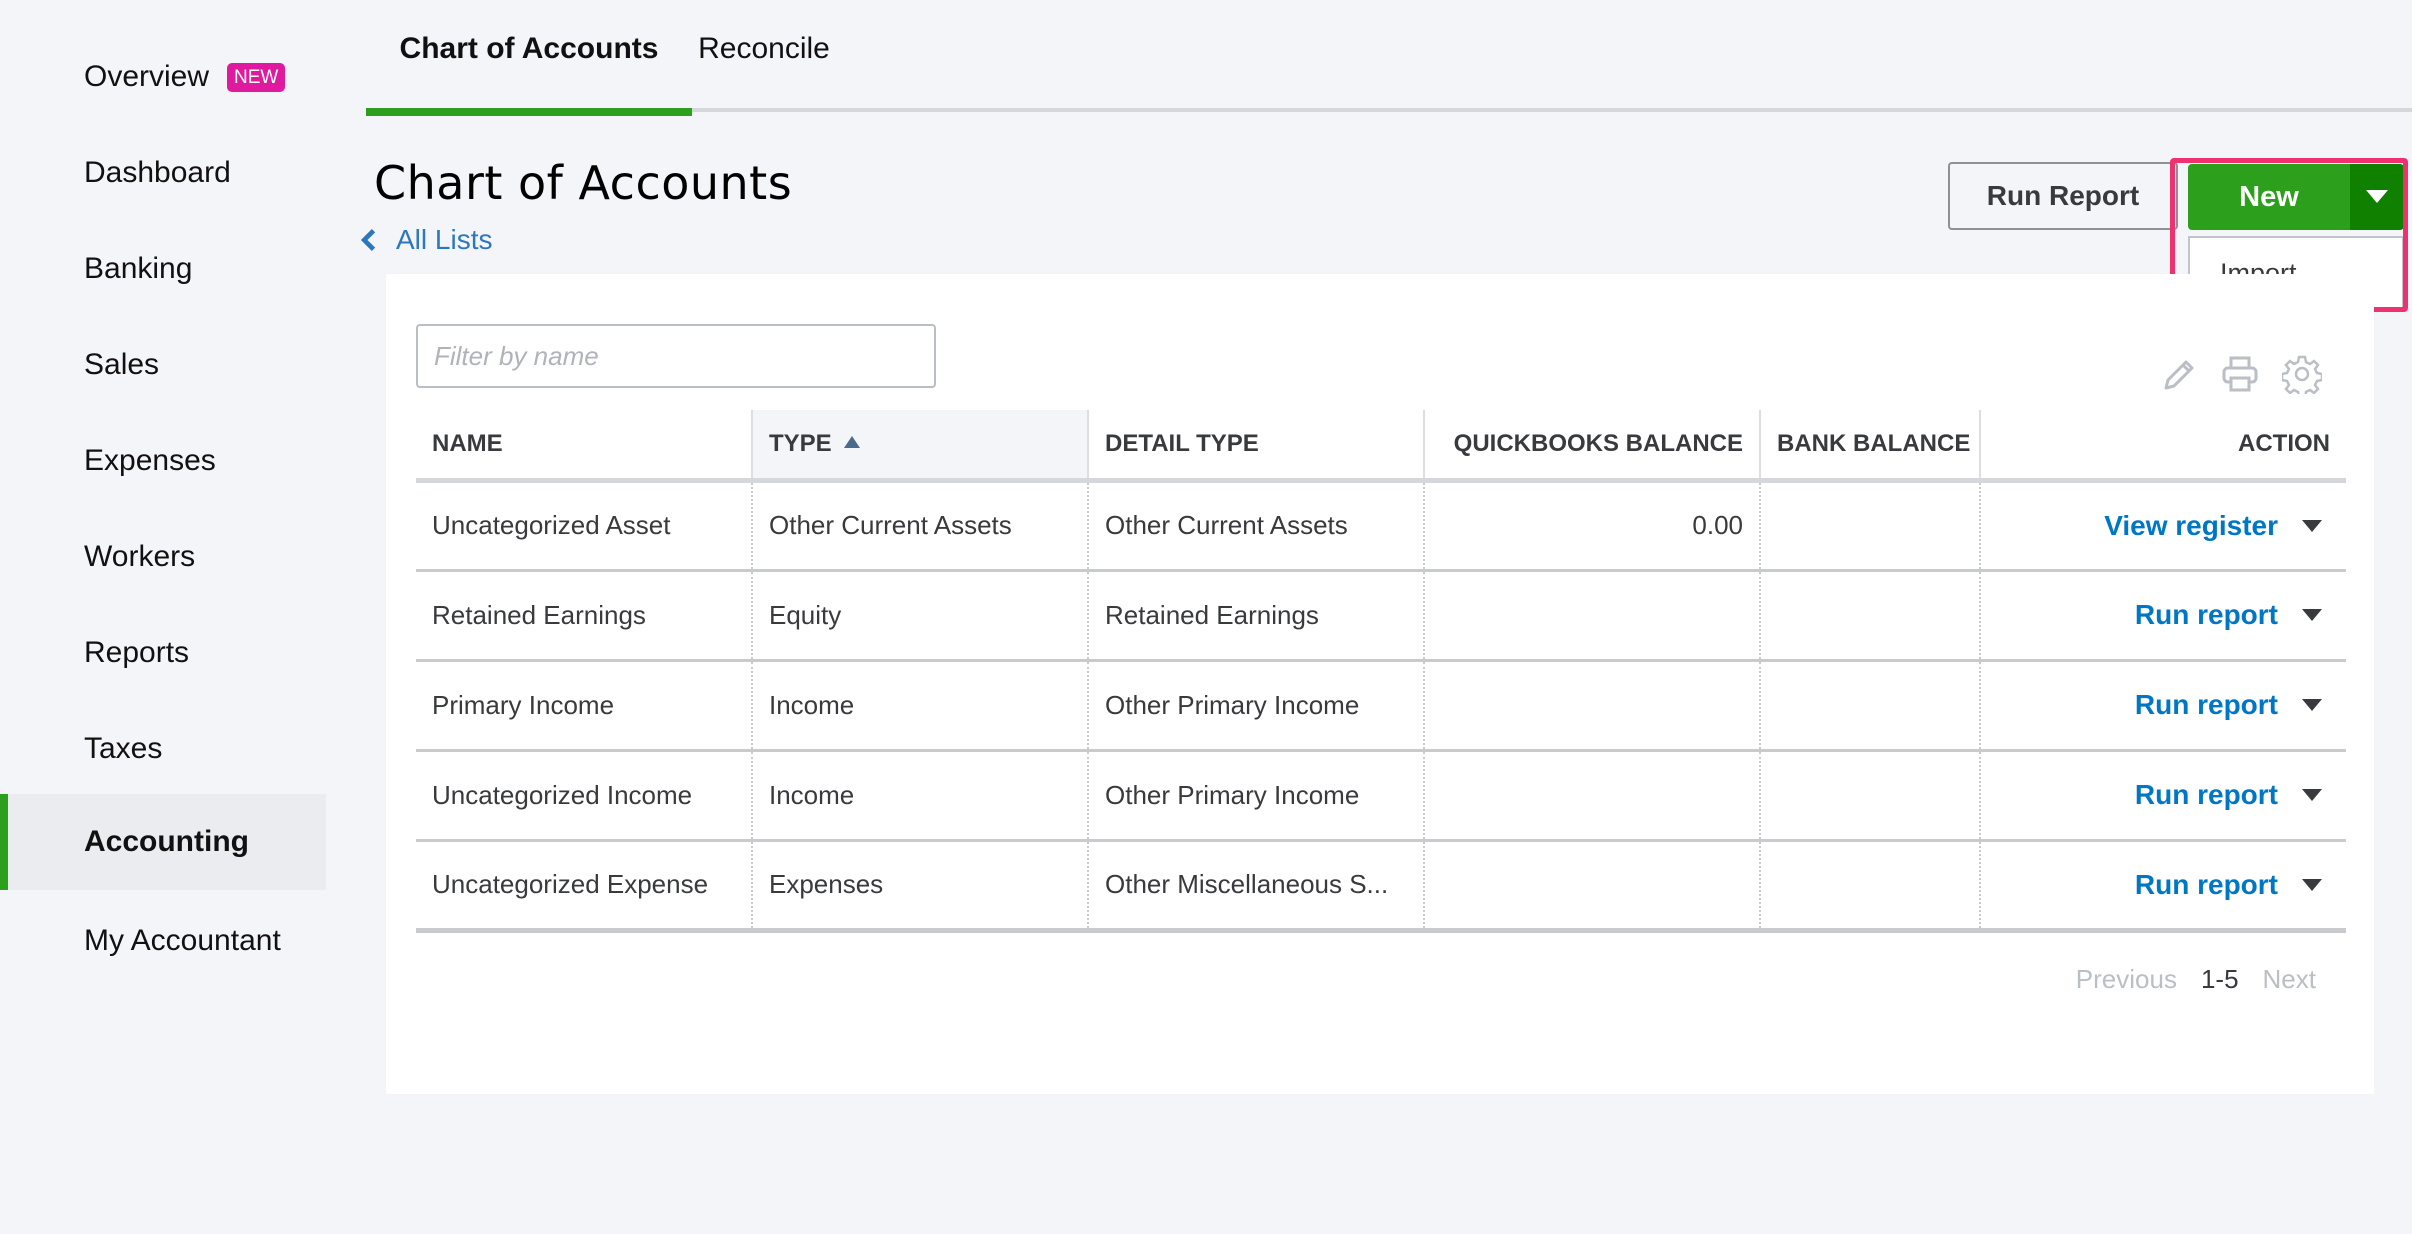  Describe the element at coordinates (157, 172) in the screenshot. I see `sidebar-item-label: Dashboard` at that location.